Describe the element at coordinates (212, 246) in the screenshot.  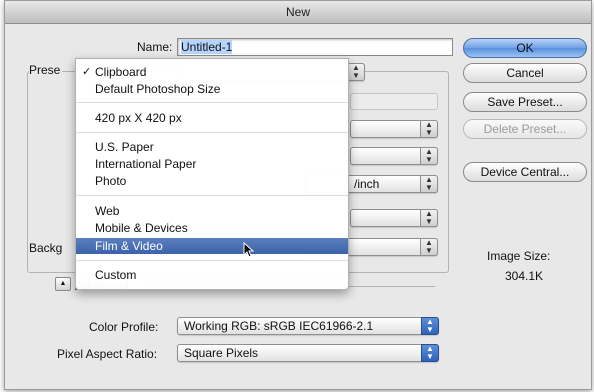
I see `menu-item-film-video: Film & Video` at that location.